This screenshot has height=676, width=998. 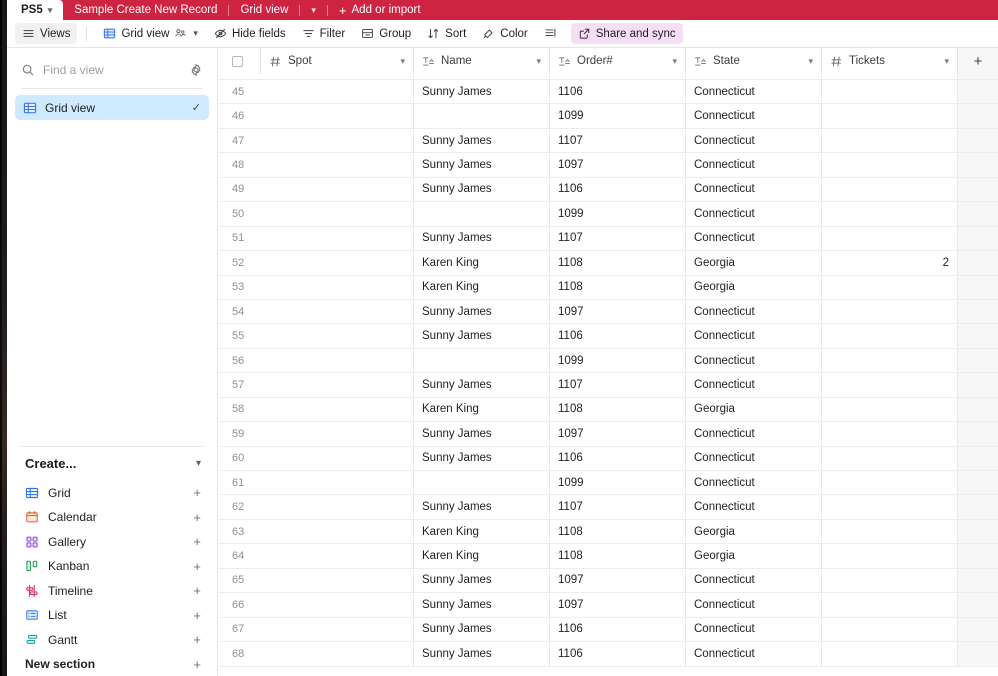 What do you see at coordinates (316, 140) in the screenshot?
I see `row-number-cell: 47` at bounding box center [316, 140].